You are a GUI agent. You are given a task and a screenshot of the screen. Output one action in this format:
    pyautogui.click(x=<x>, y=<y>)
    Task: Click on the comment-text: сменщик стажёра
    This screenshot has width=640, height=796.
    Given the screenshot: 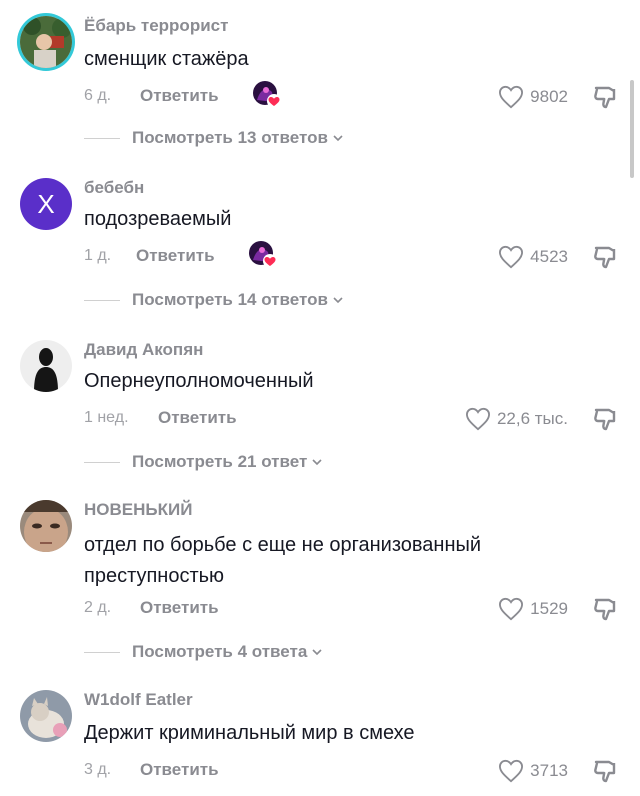 What is the action you would take?
    pyautogui.click(x=166, y=59)
    